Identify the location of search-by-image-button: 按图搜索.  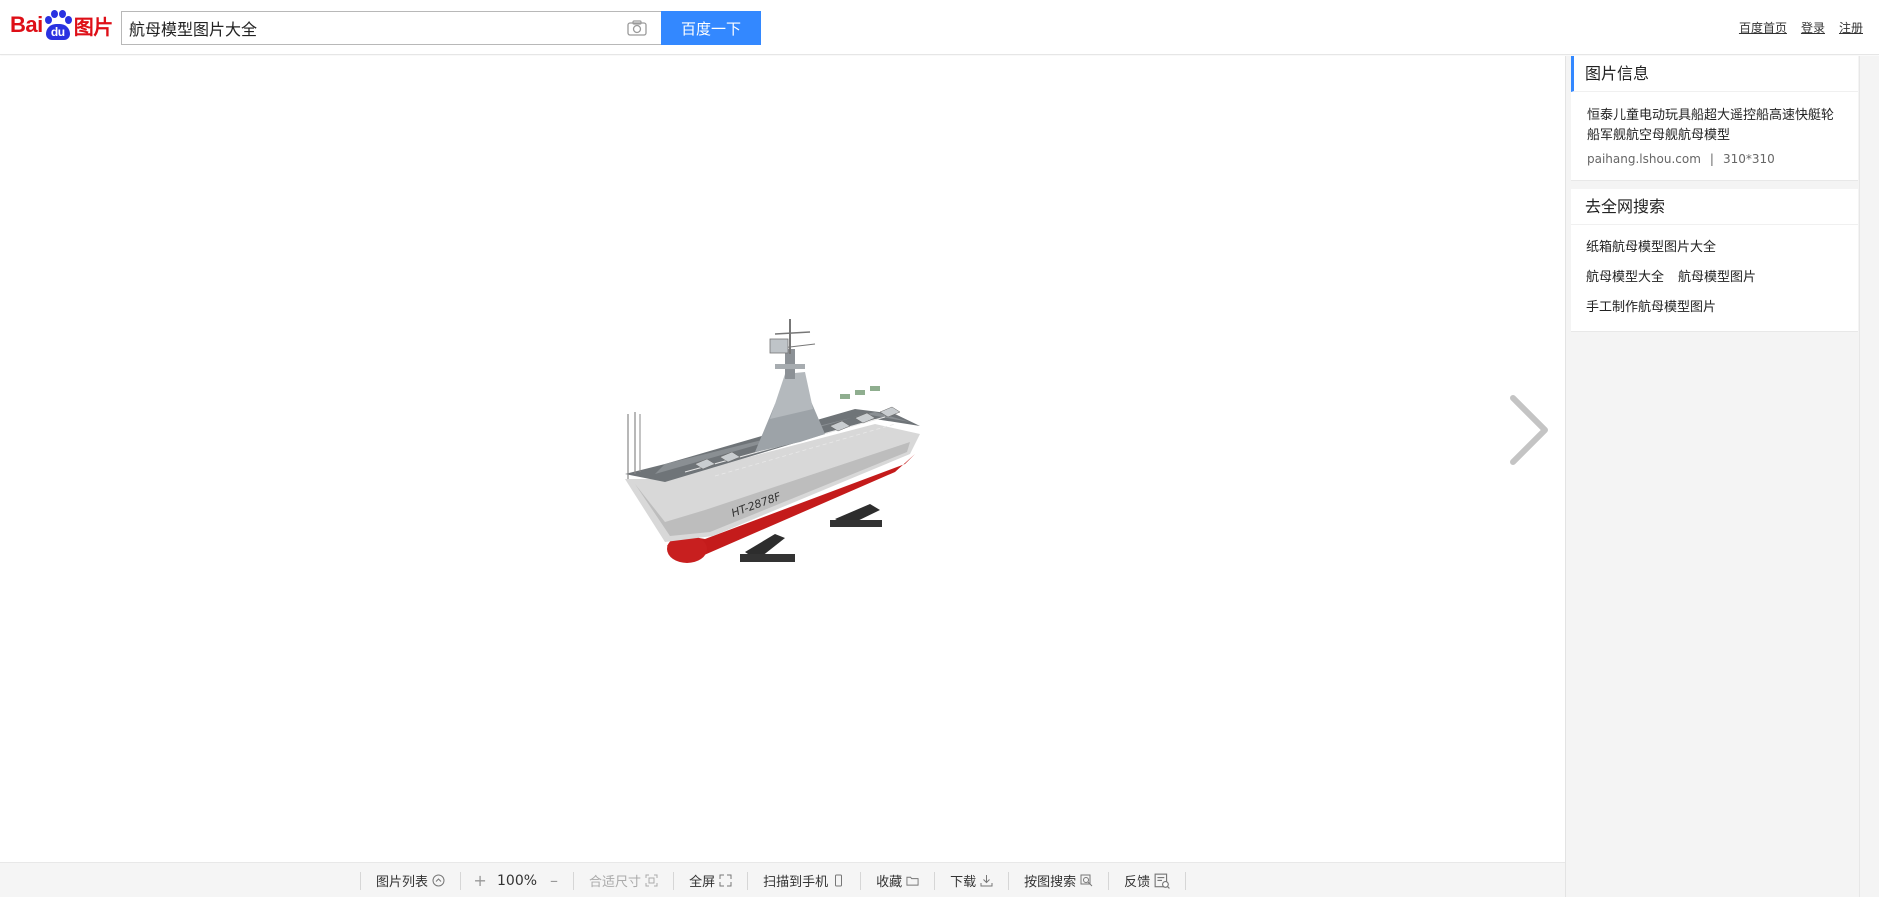
(1058, 880).